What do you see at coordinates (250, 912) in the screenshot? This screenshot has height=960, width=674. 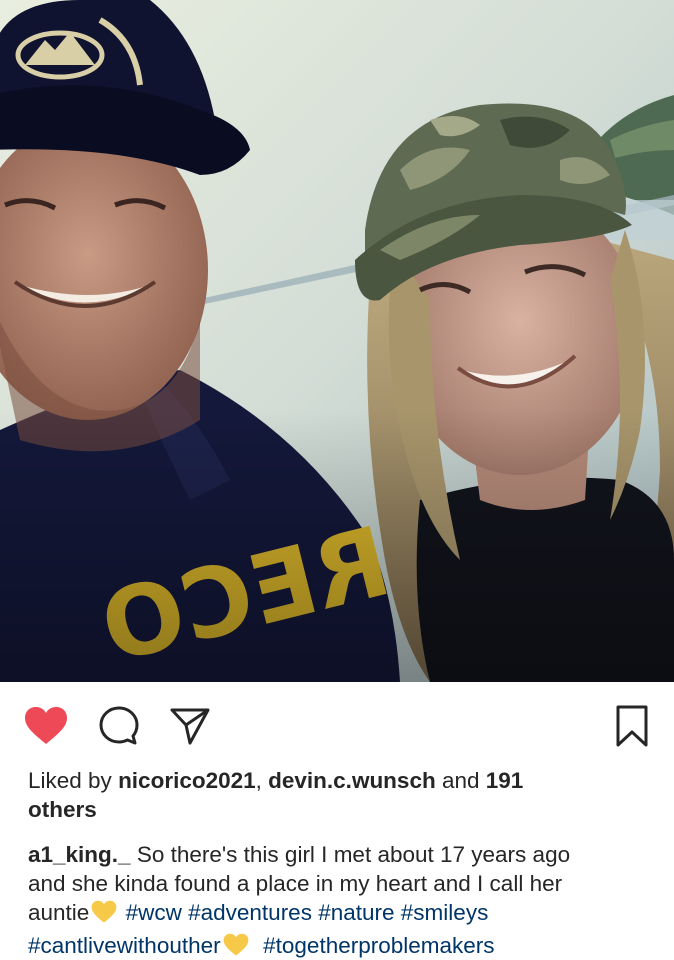 I see `hashtag-link: #adventures` at bounding box center [250, 912].